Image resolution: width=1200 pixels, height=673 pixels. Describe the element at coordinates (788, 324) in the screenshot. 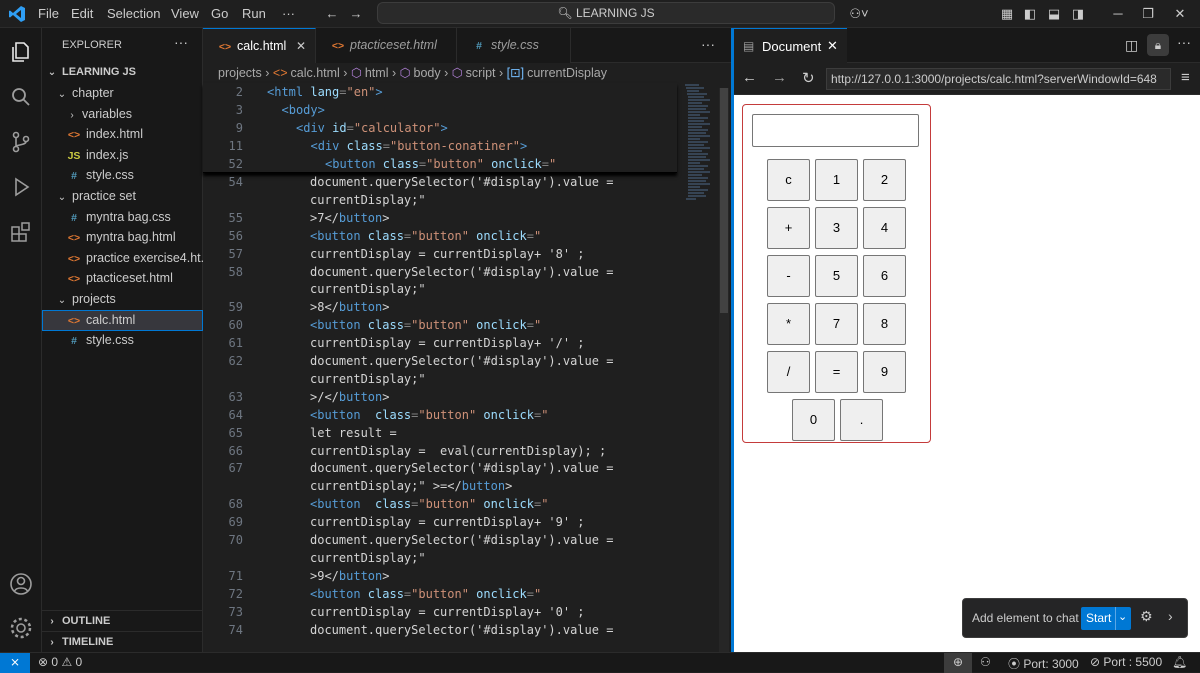

I see `calc-button: *` at that location.